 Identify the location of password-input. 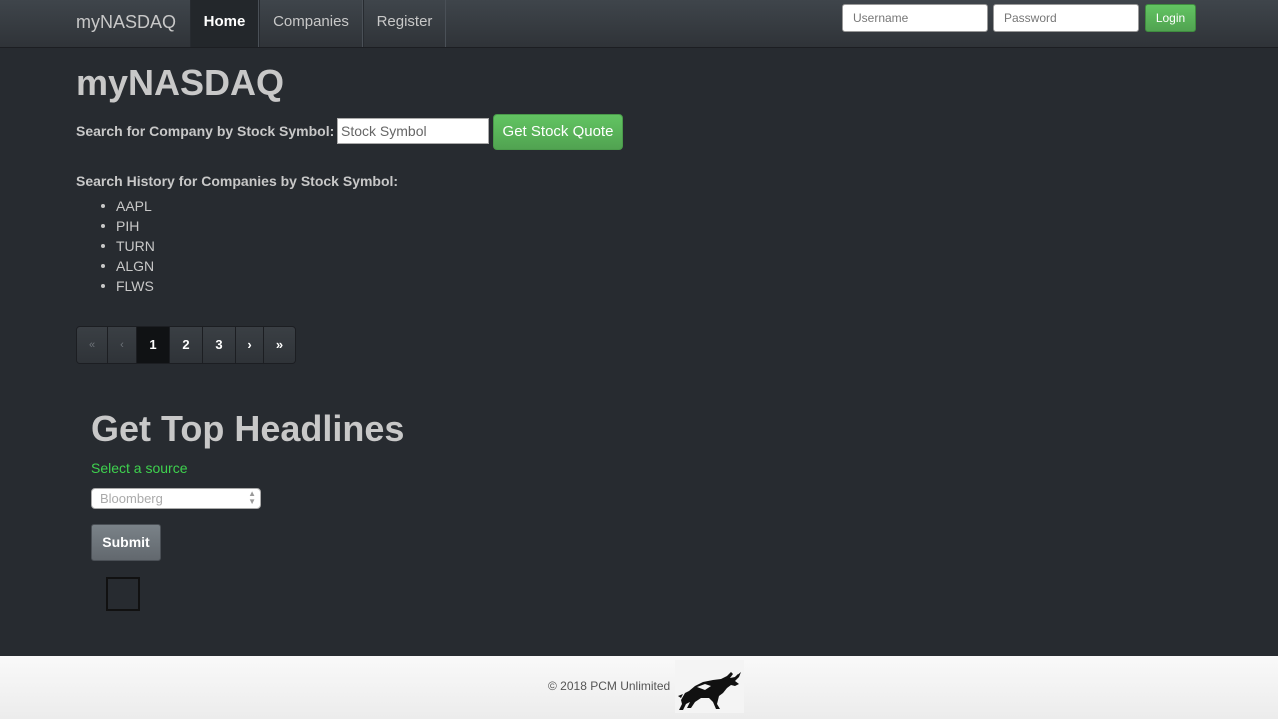
(1066, 18).